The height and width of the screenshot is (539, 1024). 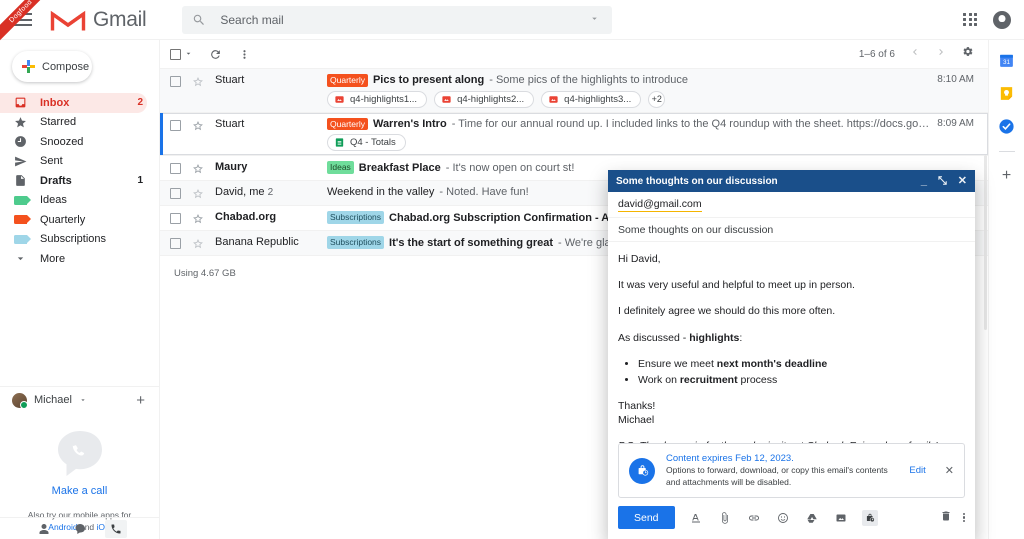 I want to click on image-file-icon, so click(x=553, y=99).